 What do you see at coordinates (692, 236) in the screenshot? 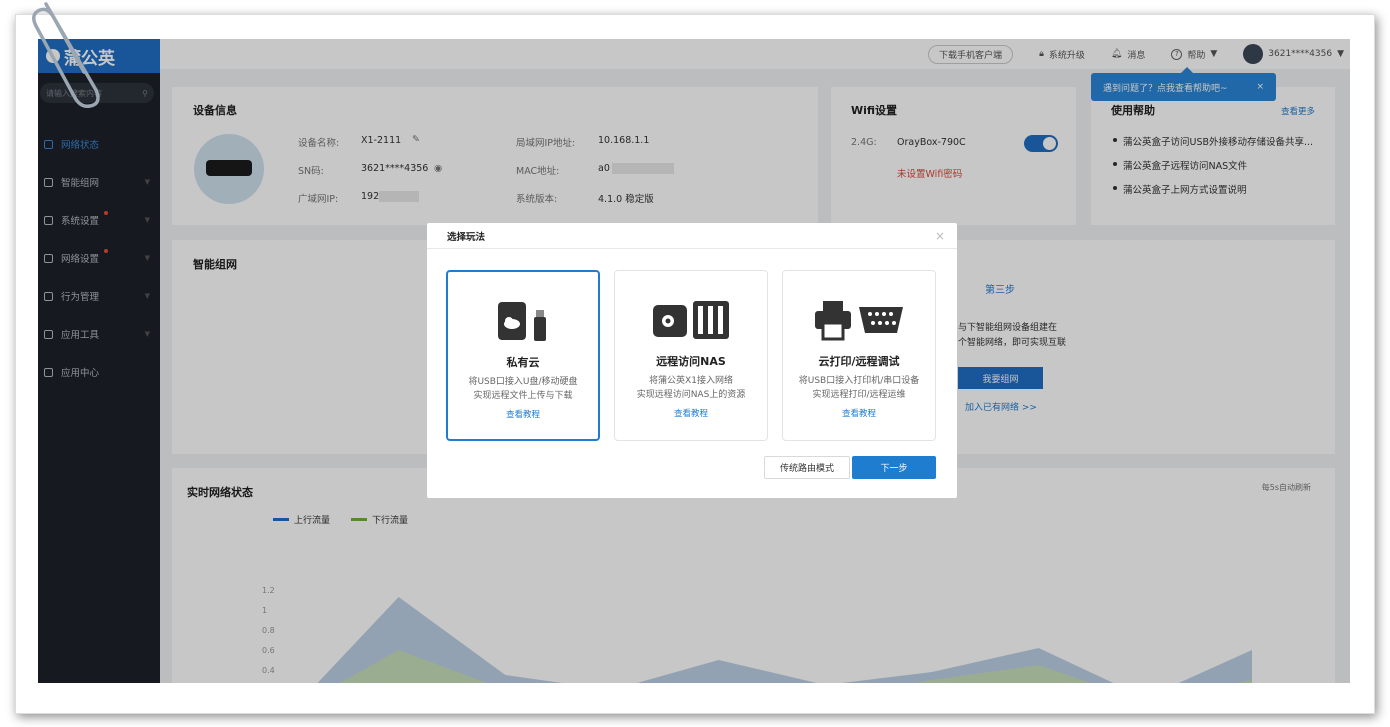
I see `dialog-header: 选择玩法 ×` at bounding box center [692, 236].